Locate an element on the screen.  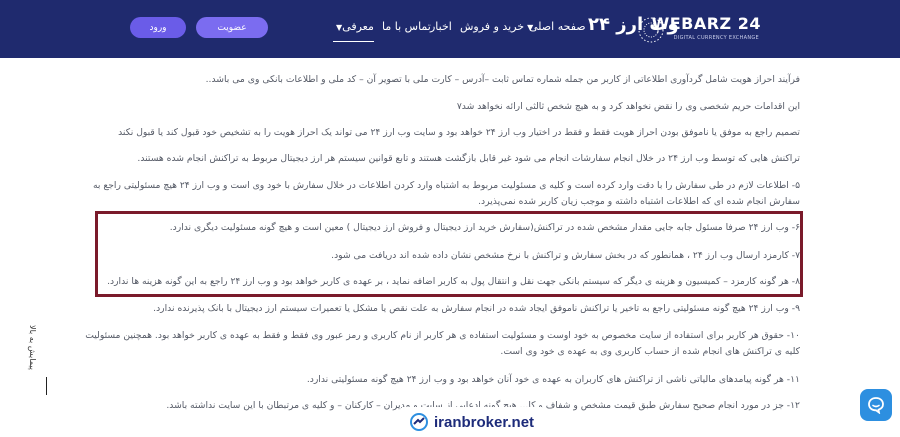
nav-news-label: اخبار is located at coordinates (441, 26).